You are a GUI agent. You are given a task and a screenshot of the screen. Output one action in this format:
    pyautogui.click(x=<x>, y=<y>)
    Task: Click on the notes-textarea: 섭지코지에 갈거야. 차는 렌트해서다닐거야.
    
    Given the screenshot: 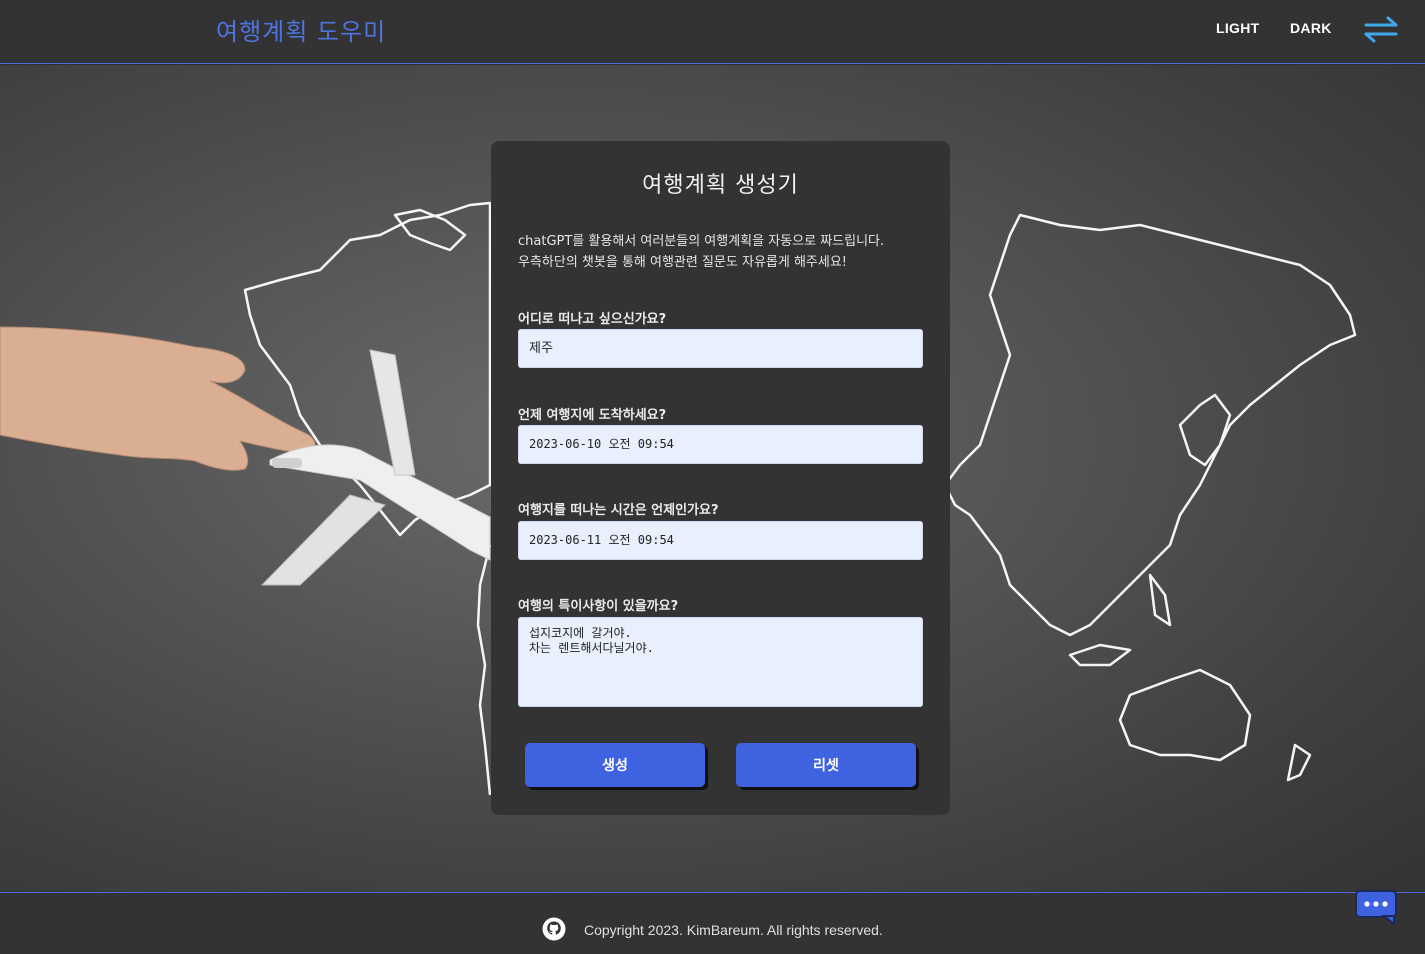 What is the action you would take?
    pyautogui.click(x=720, y=662)
    